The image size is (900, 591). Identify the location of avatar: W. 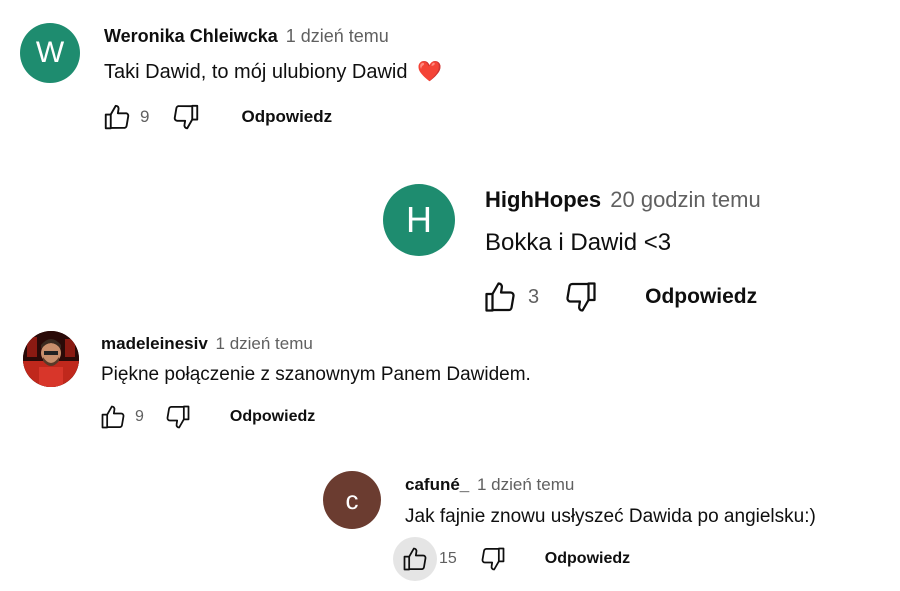
(50, 53).